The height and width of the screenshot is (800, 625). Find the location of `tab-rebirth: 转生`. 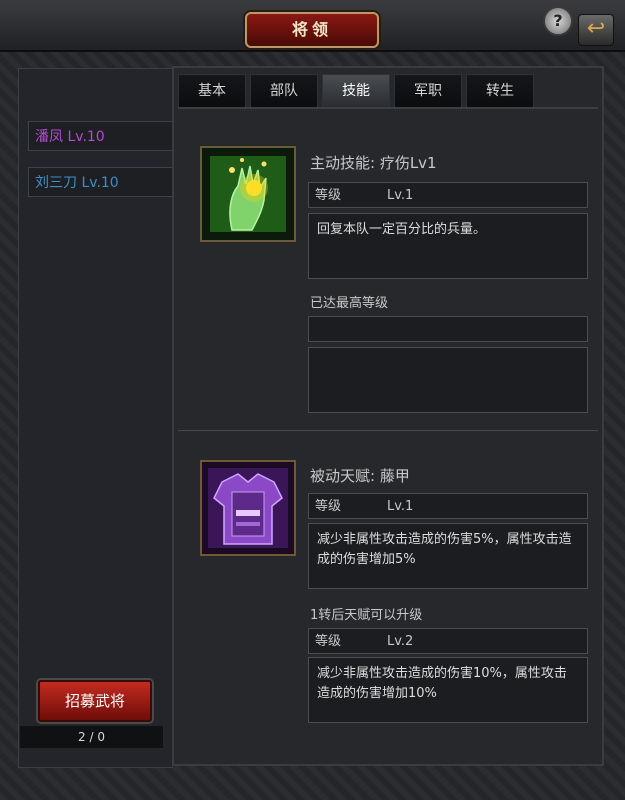

tab-rebirth: 转生 is located at coordinates (500, 91).